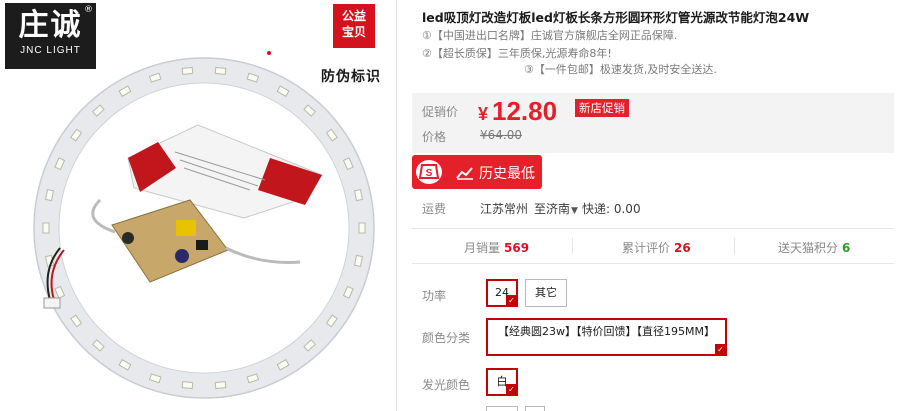 This screenshot has height=411, width=899. Describe the element at coordinates (502, 293) in the screenshot. I see `power-option-24: 24` at that location.